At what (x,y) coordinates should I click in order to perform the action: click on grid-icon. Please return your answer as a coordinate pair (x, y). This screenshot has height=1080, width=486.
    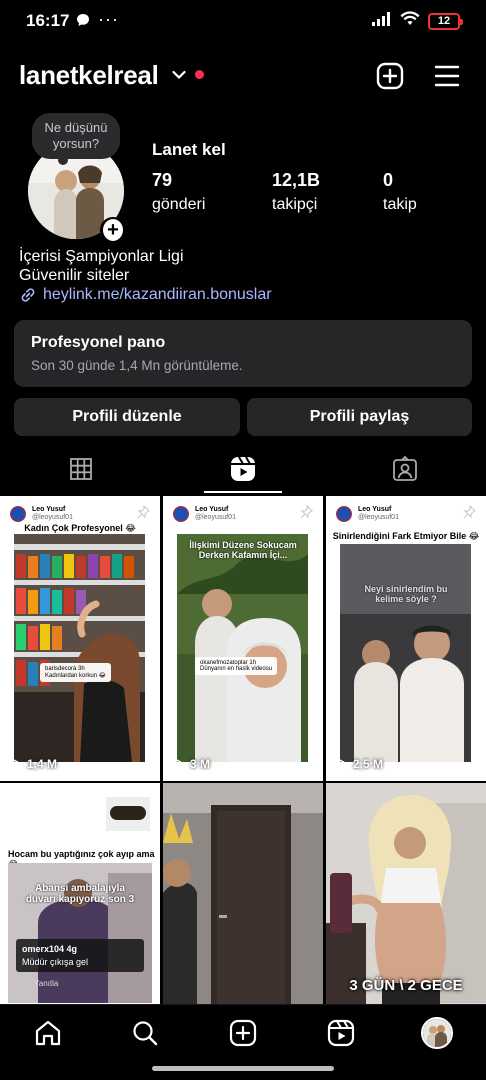
    Looking at the image, I should click on (81, 469).